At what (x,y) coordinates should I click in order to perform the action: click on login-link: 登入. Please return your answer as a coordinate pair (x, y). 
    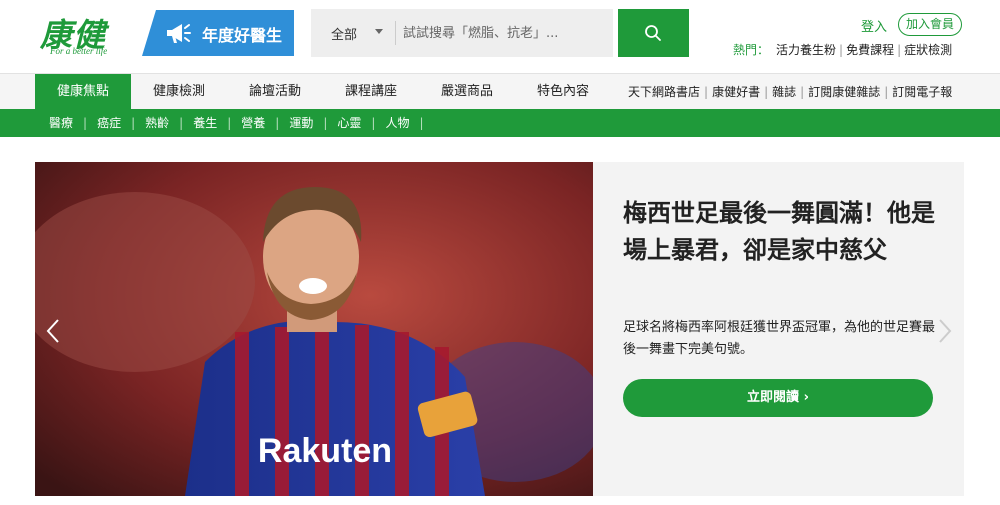
    Looking at the image, I should click on (874, 25).